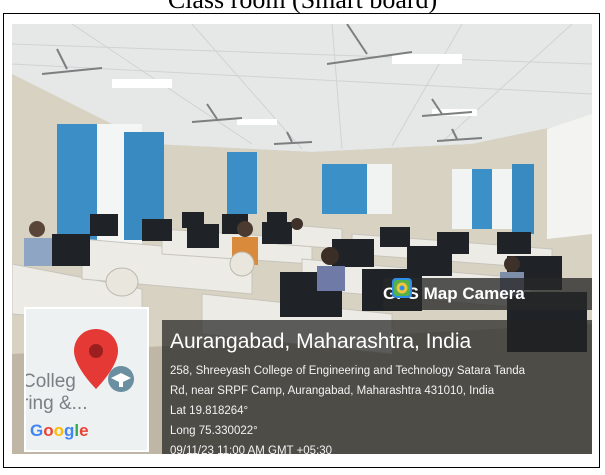  I want to click on longitude: Long 75.330022°, so click(214, 431).